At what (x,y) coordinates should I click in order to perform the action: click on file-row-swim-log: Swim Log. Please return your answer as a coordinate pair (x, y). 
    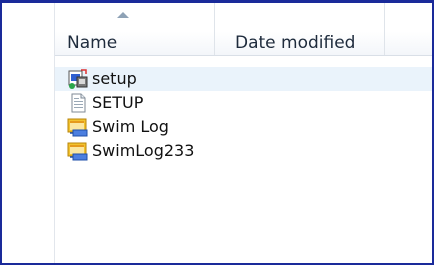
    Looking at the image, I should click on (249, 127).